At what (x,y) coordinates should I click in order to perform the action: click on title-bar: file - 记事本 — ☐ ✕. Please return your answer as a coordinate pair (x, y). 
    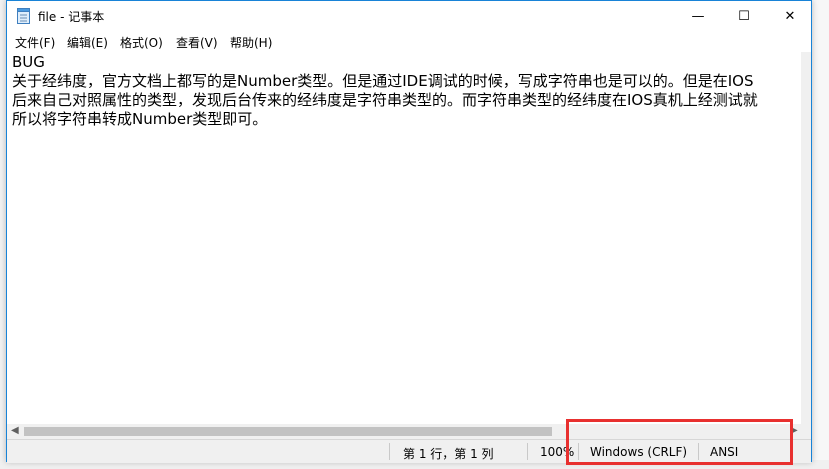
    Looking at the image, I should click on (409, 16).